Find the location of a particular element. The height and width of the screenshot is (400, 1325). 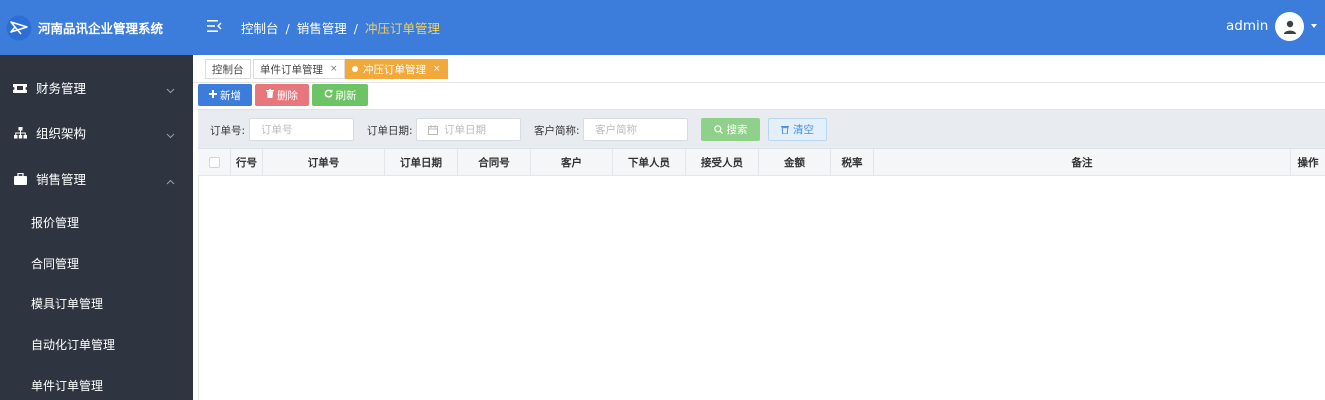

sidebar-item-organization: 组织架构 is located at coordinates (96, 132).